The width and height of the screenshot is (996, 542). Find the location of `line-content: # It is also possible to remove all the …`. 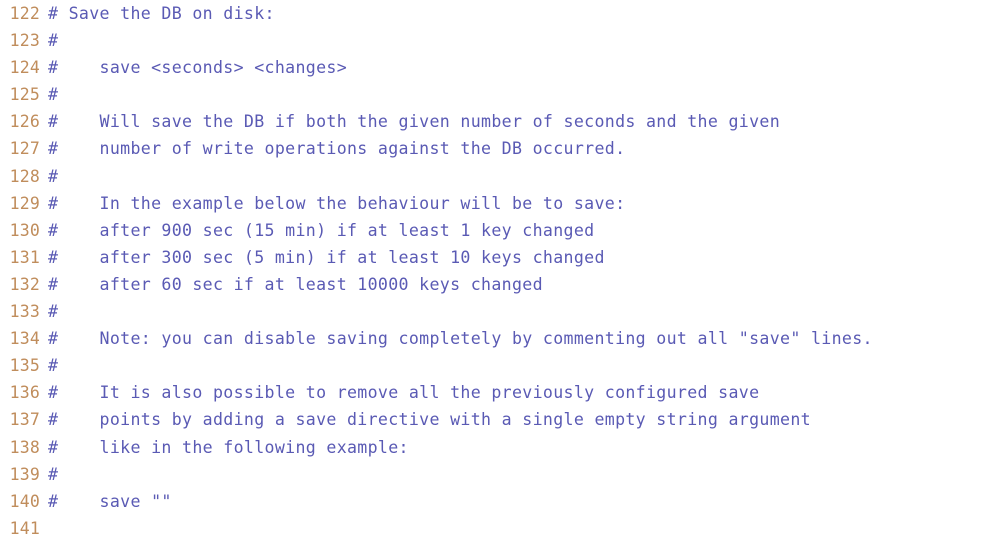

line-content: # It is also possible to remove all the … is located at coordinates (518, 392).